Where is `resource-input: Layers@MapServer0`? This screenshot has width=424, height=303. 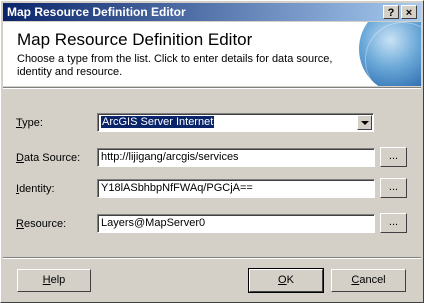
resource-input: Layers@MapServer0 is located at coordinates (236, 223).